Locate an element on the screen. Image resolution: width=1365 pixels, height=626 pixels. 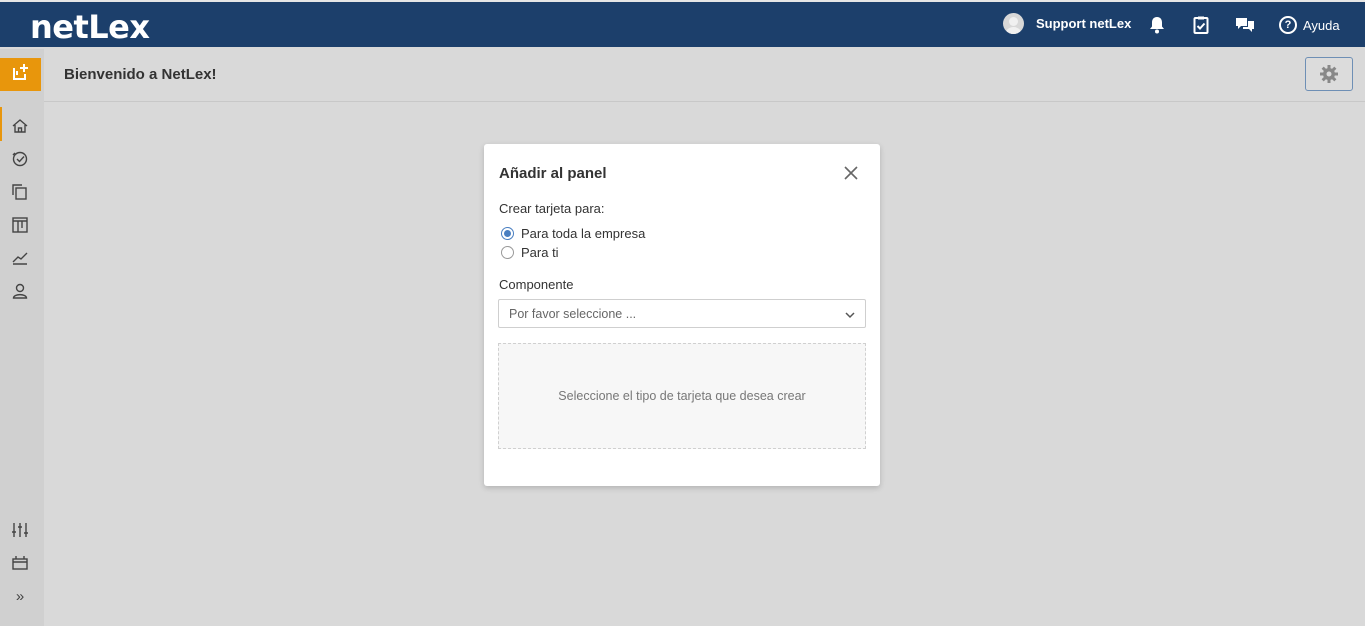
add-card-icon is located at coordinates (21, 74).